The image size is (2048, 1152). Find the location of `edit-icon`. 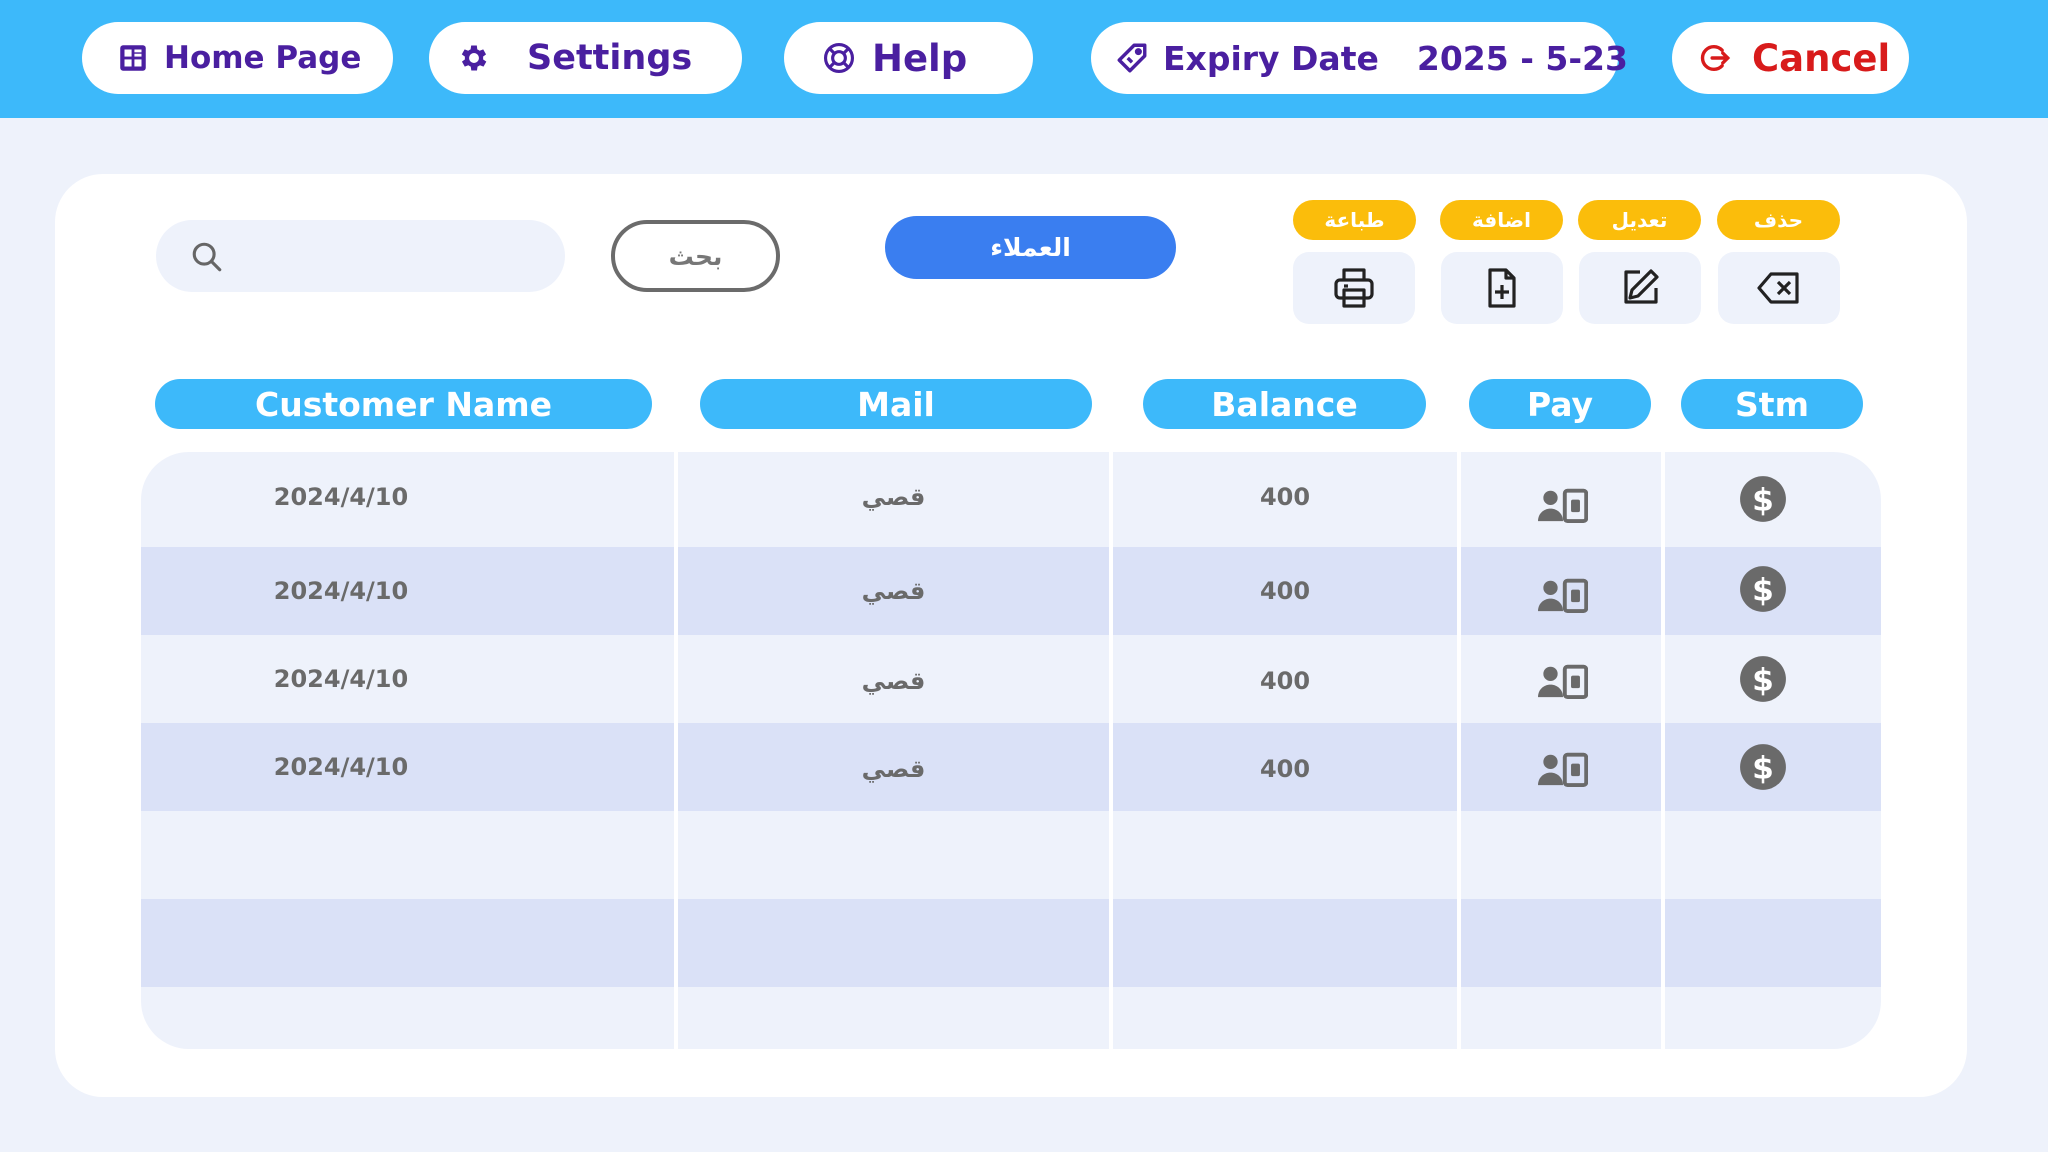

edit-icon is located at coordinates (1641, 286).